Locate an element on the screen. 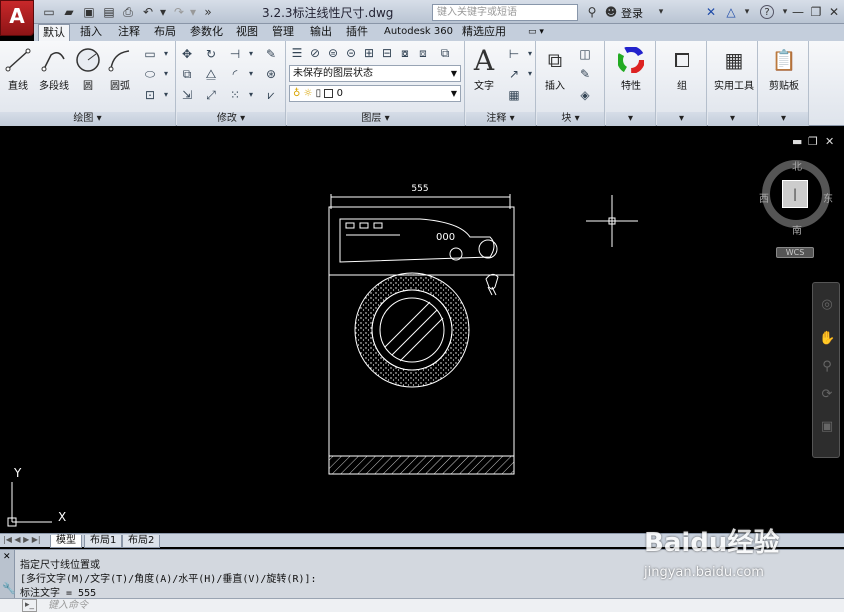 The width and height of the screenshot is (844, 612). binoculars-icon: ⚲ is located at coordinates (592, 12).